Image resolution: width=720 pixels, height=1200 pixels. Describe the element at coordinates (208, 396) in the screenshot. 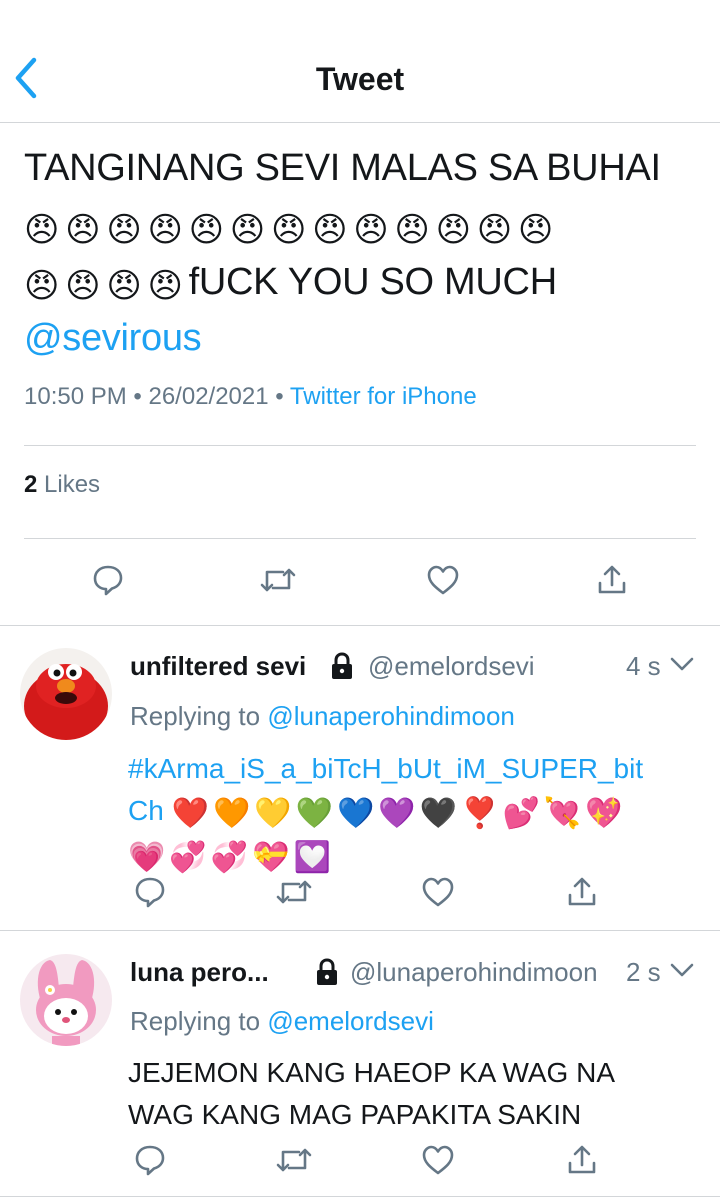

I see `tweet-date: 26/02/2021` at that location.